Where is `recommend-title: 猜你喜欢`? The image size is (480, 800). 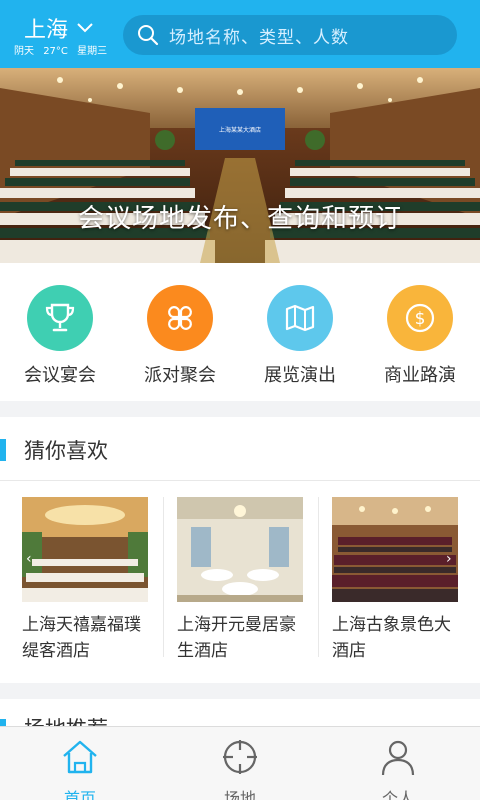
recommend-title: 猜你喜欢 is located at coordinates (66, 451).